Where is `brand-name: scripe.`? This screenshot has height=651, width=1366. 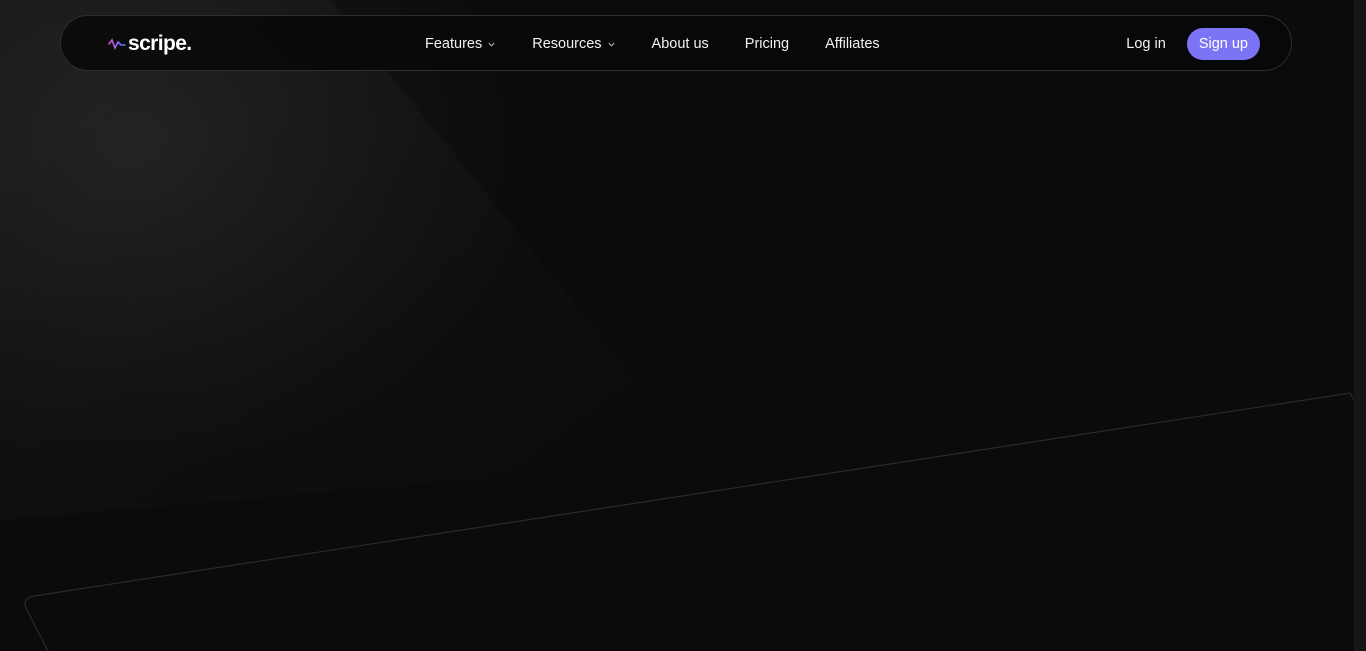
brand-name: scripe. is located at coordinates (160, 43).